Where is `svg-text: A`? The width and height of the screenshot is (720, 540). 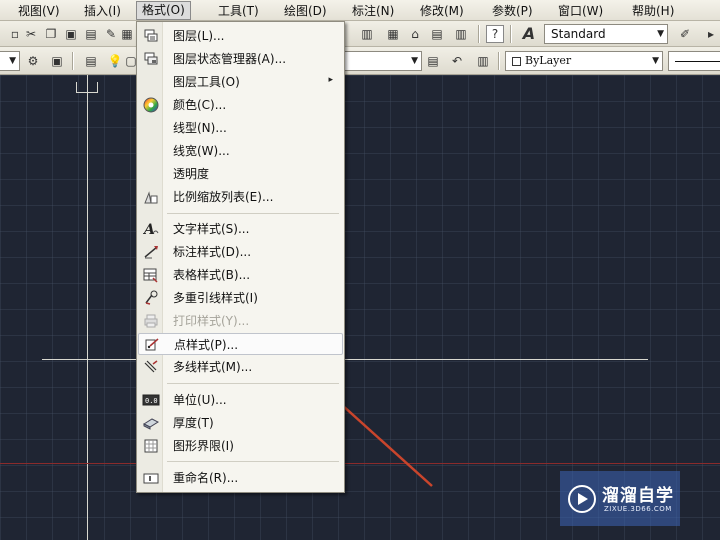
svg-text: A is located at coordinates (149, 229).